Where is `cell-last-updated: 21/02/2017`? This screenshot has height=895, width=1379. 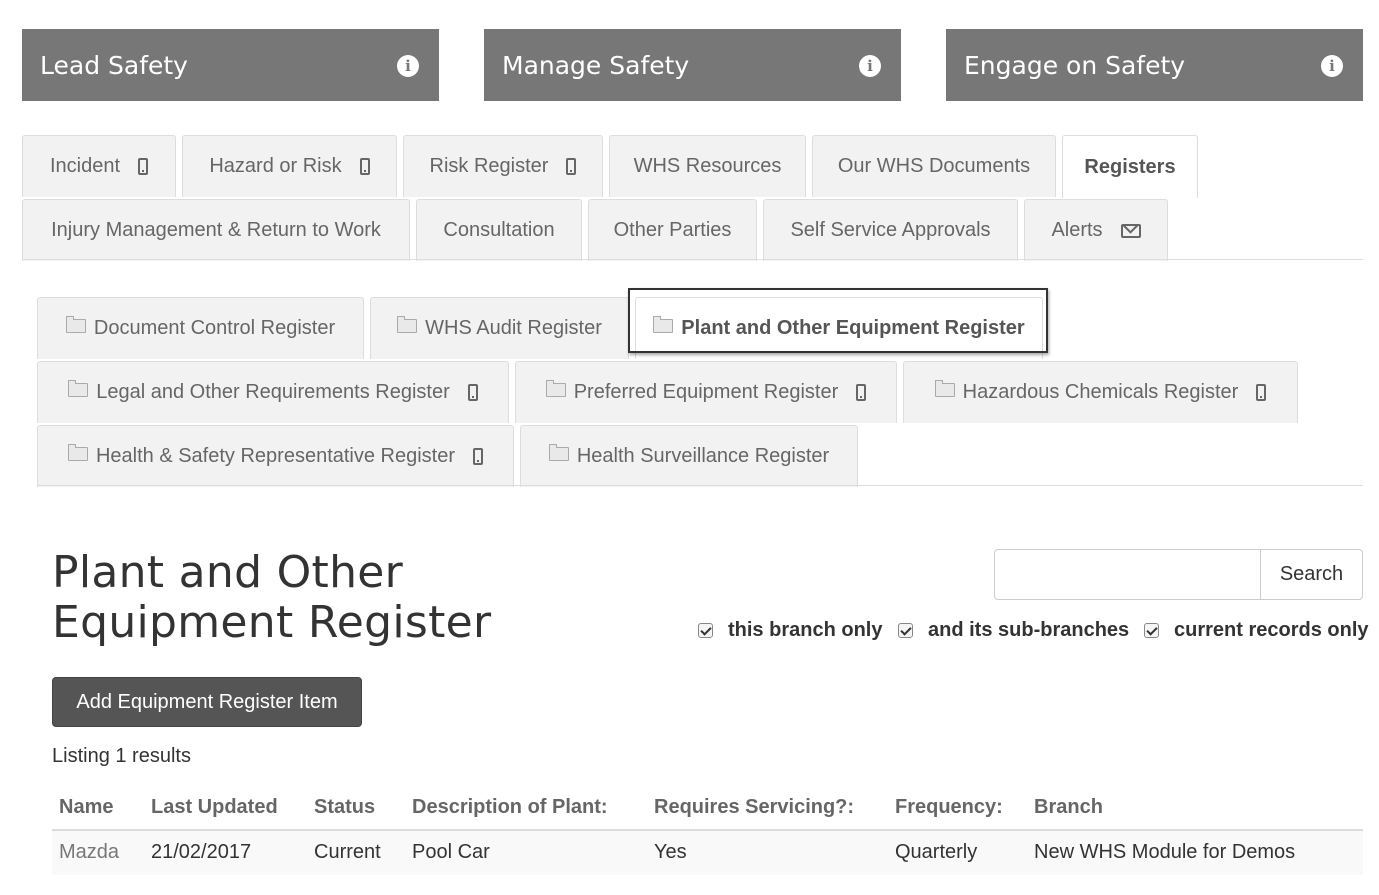
cell-last-updated: 21/02/2017 is located at coordinates (225, 852).